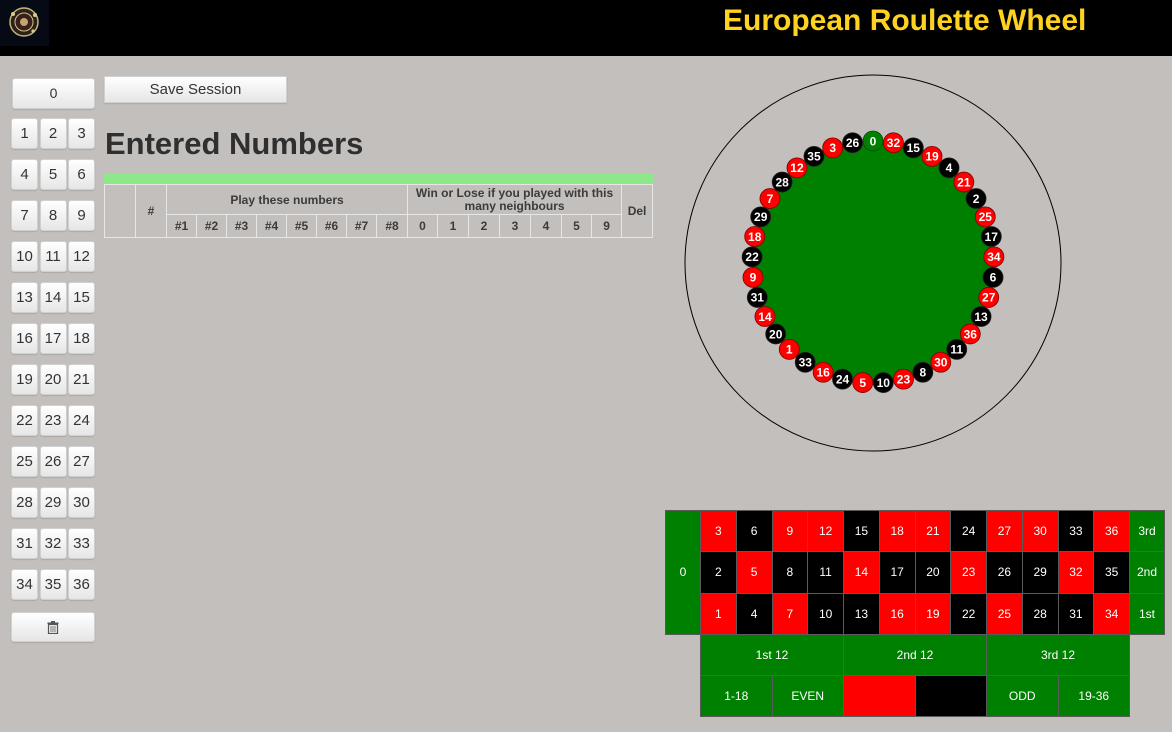 Image resolution: width=1172 pixels, height=732 pixels. What do you see at coordinates (24, 584) in the screenshot?
I see `keypad-number-button: 34` at bounding box center [24, 584].